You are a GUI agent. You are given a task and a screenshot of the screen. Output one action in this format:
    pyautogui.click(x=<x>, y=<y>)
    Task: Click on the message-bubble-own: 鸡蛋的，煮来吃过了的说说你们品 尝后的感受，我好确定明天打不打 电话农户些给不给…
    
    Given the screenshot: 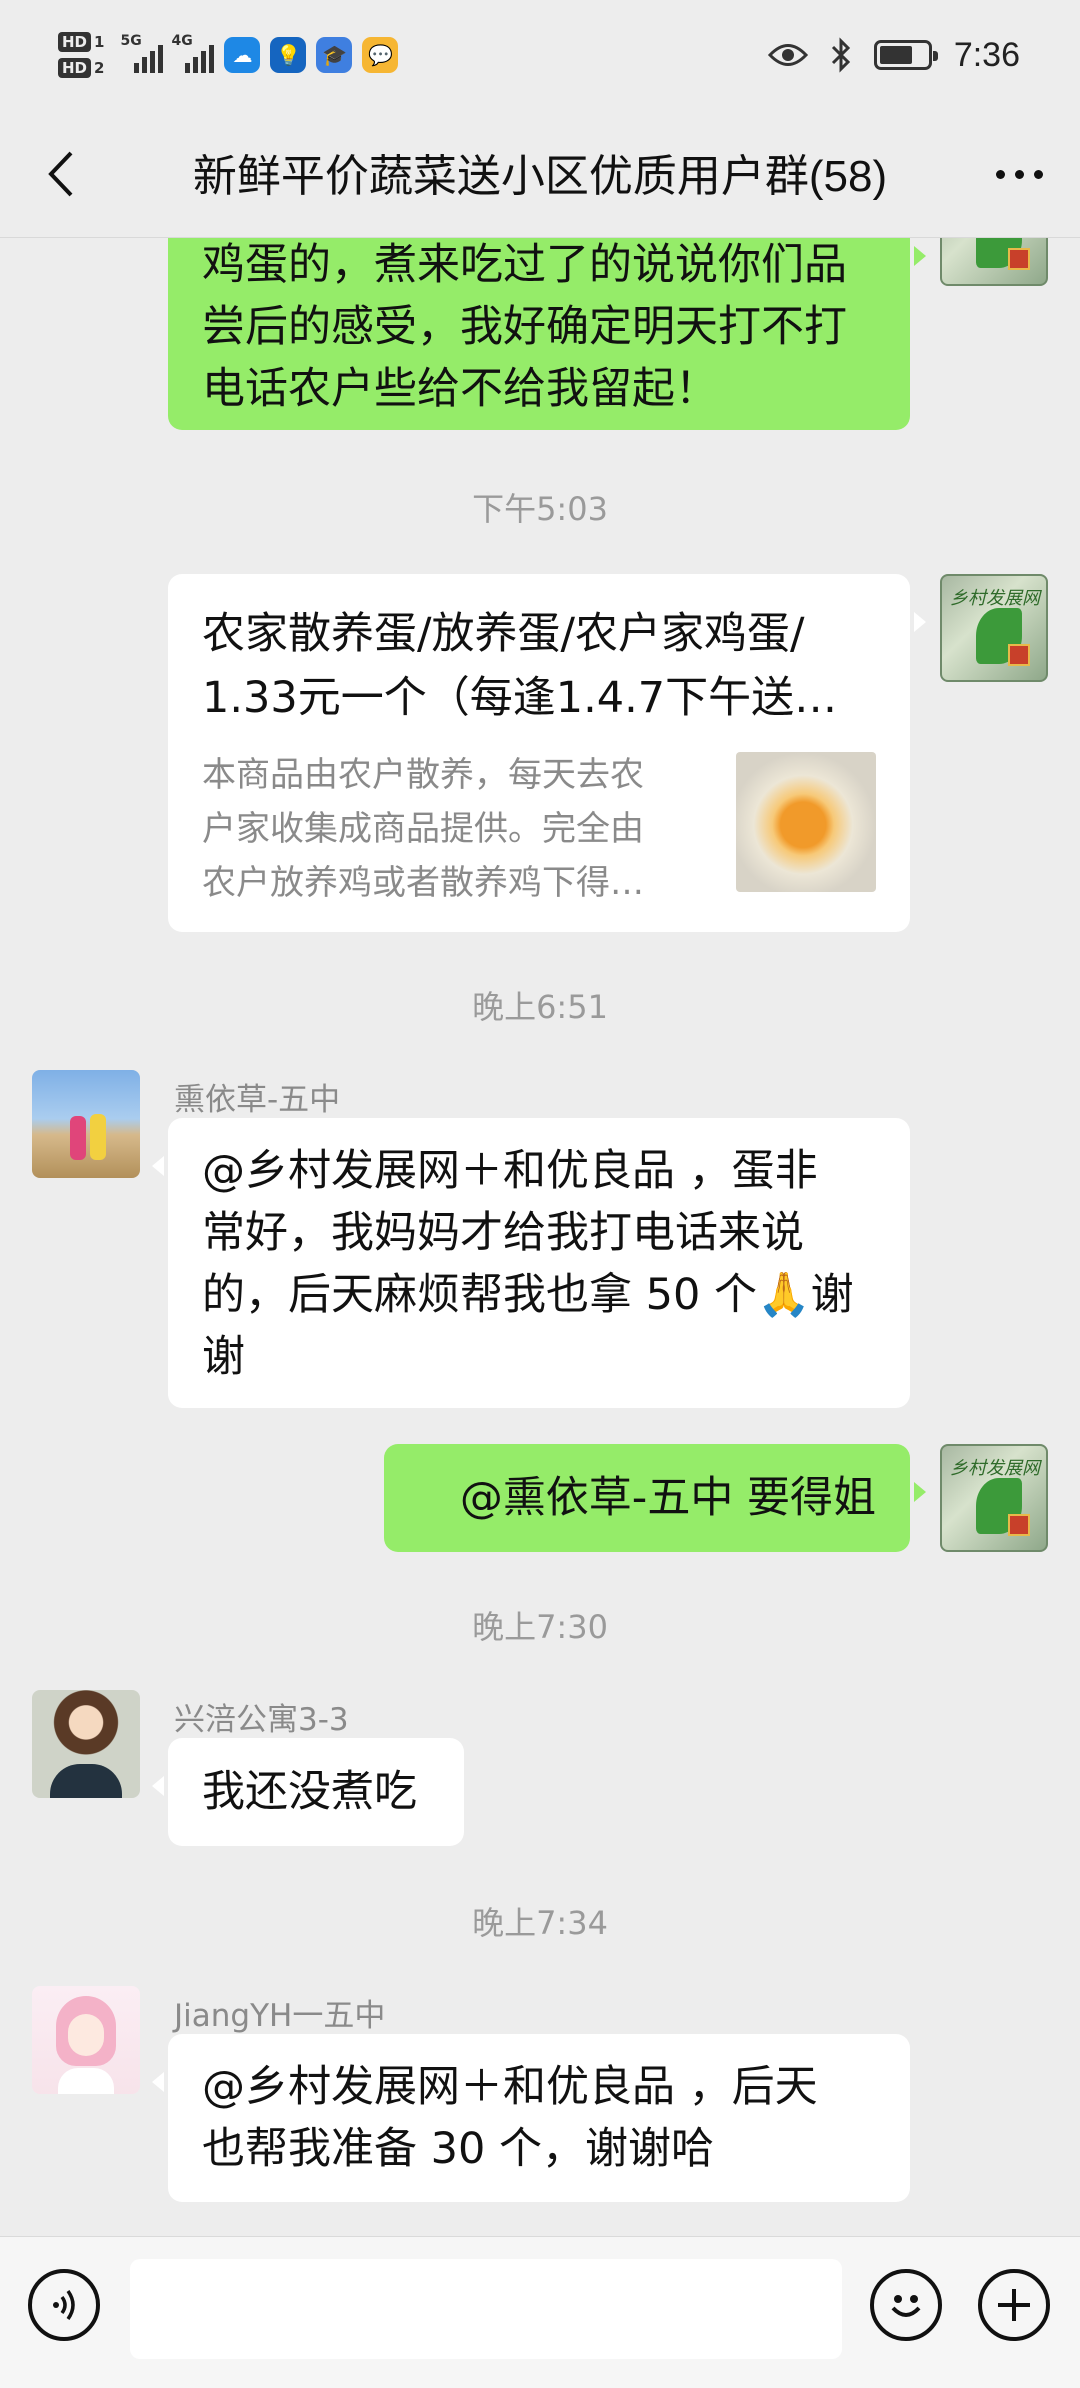 What is the action you would take?
    pyautogui.click(x=547, y=334)
    